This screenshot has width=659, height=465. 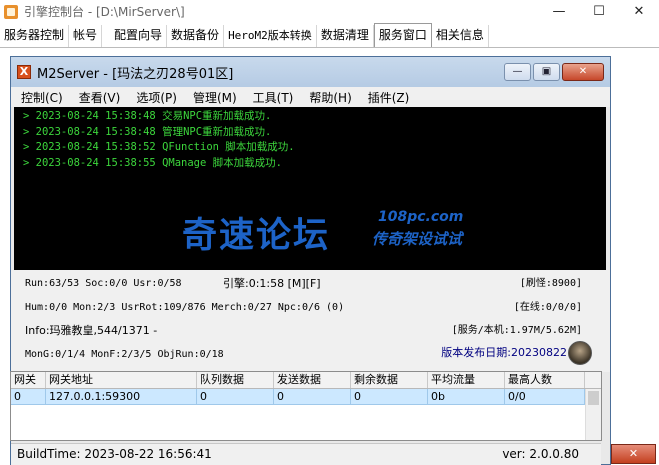 I want to click on close-button: ✕, so click(x=639, y=11).